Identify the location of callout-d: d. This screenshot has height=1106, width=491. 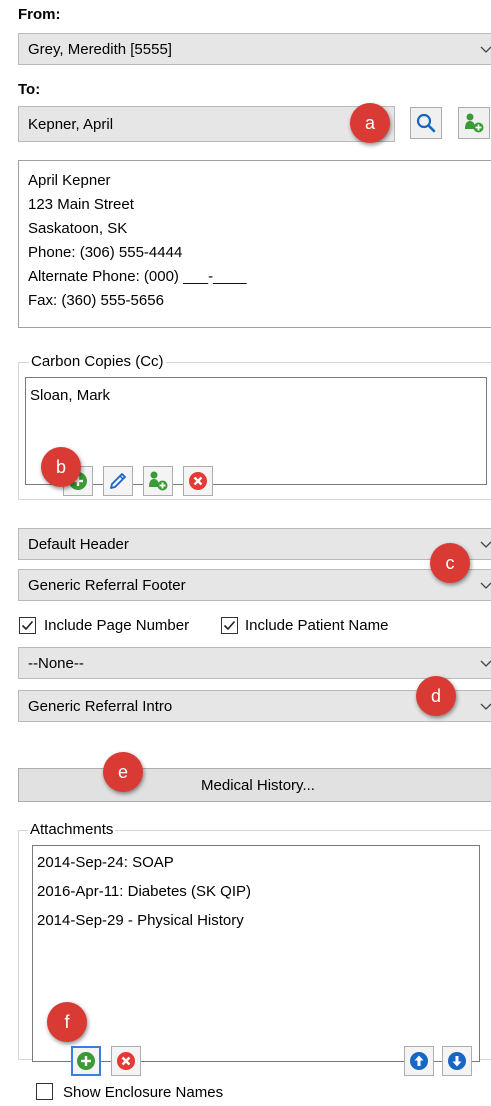
(436, 696).